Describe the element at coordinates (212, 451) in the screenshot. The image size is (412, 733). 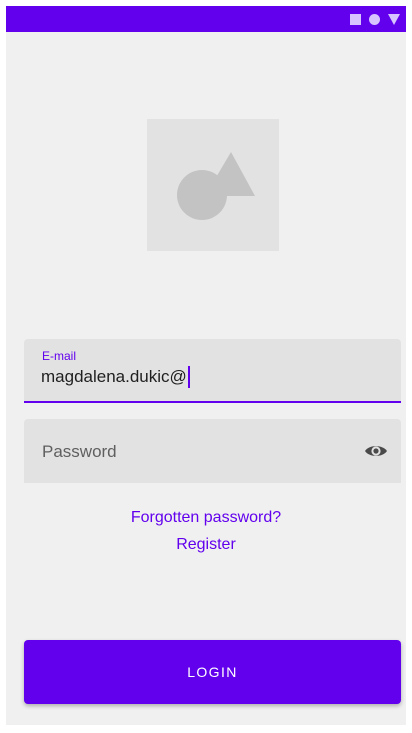
I see `password-field: Password` at that location.